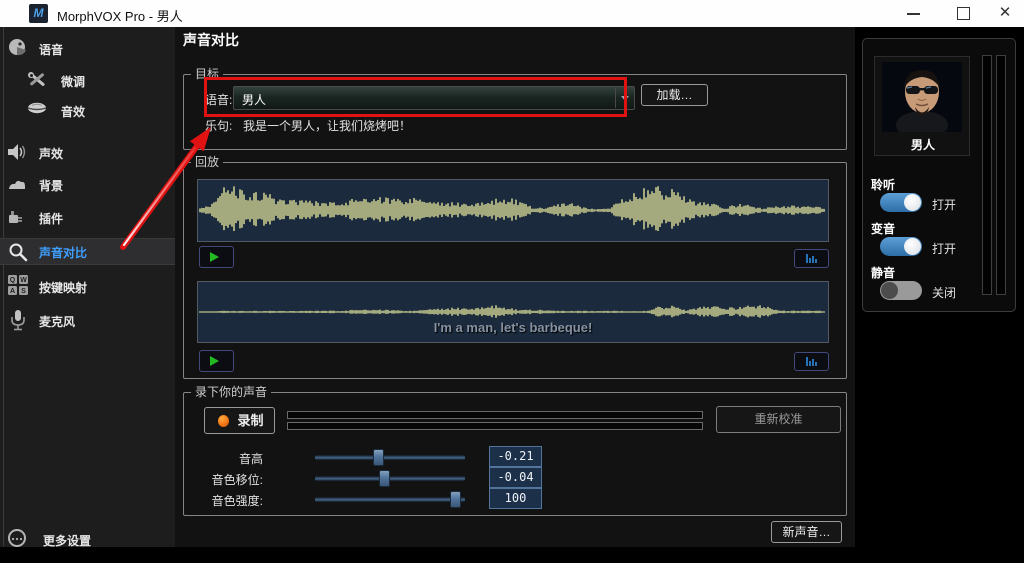  I want to click on pitch-label: 音高, so click(250, 459).